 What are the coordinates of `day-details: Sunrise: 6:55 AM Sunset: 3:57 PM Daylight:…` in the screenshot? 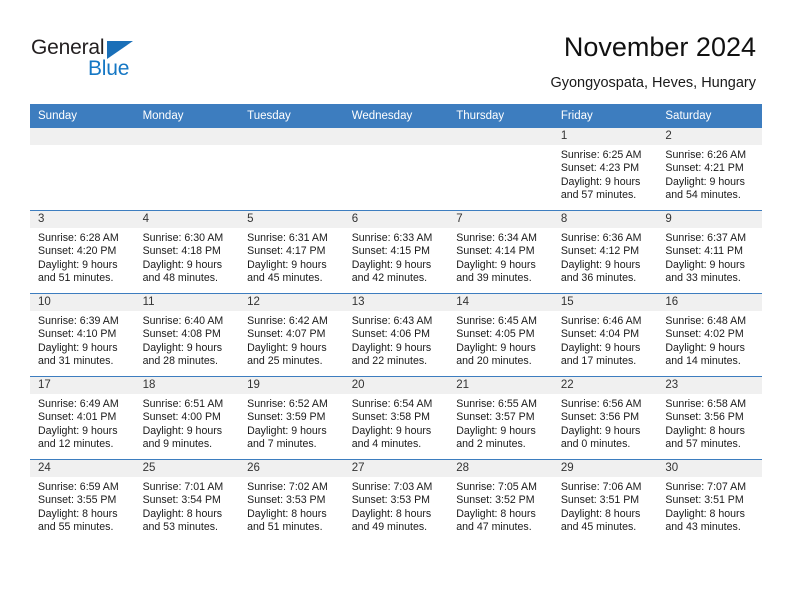 It's located at (500, 423).